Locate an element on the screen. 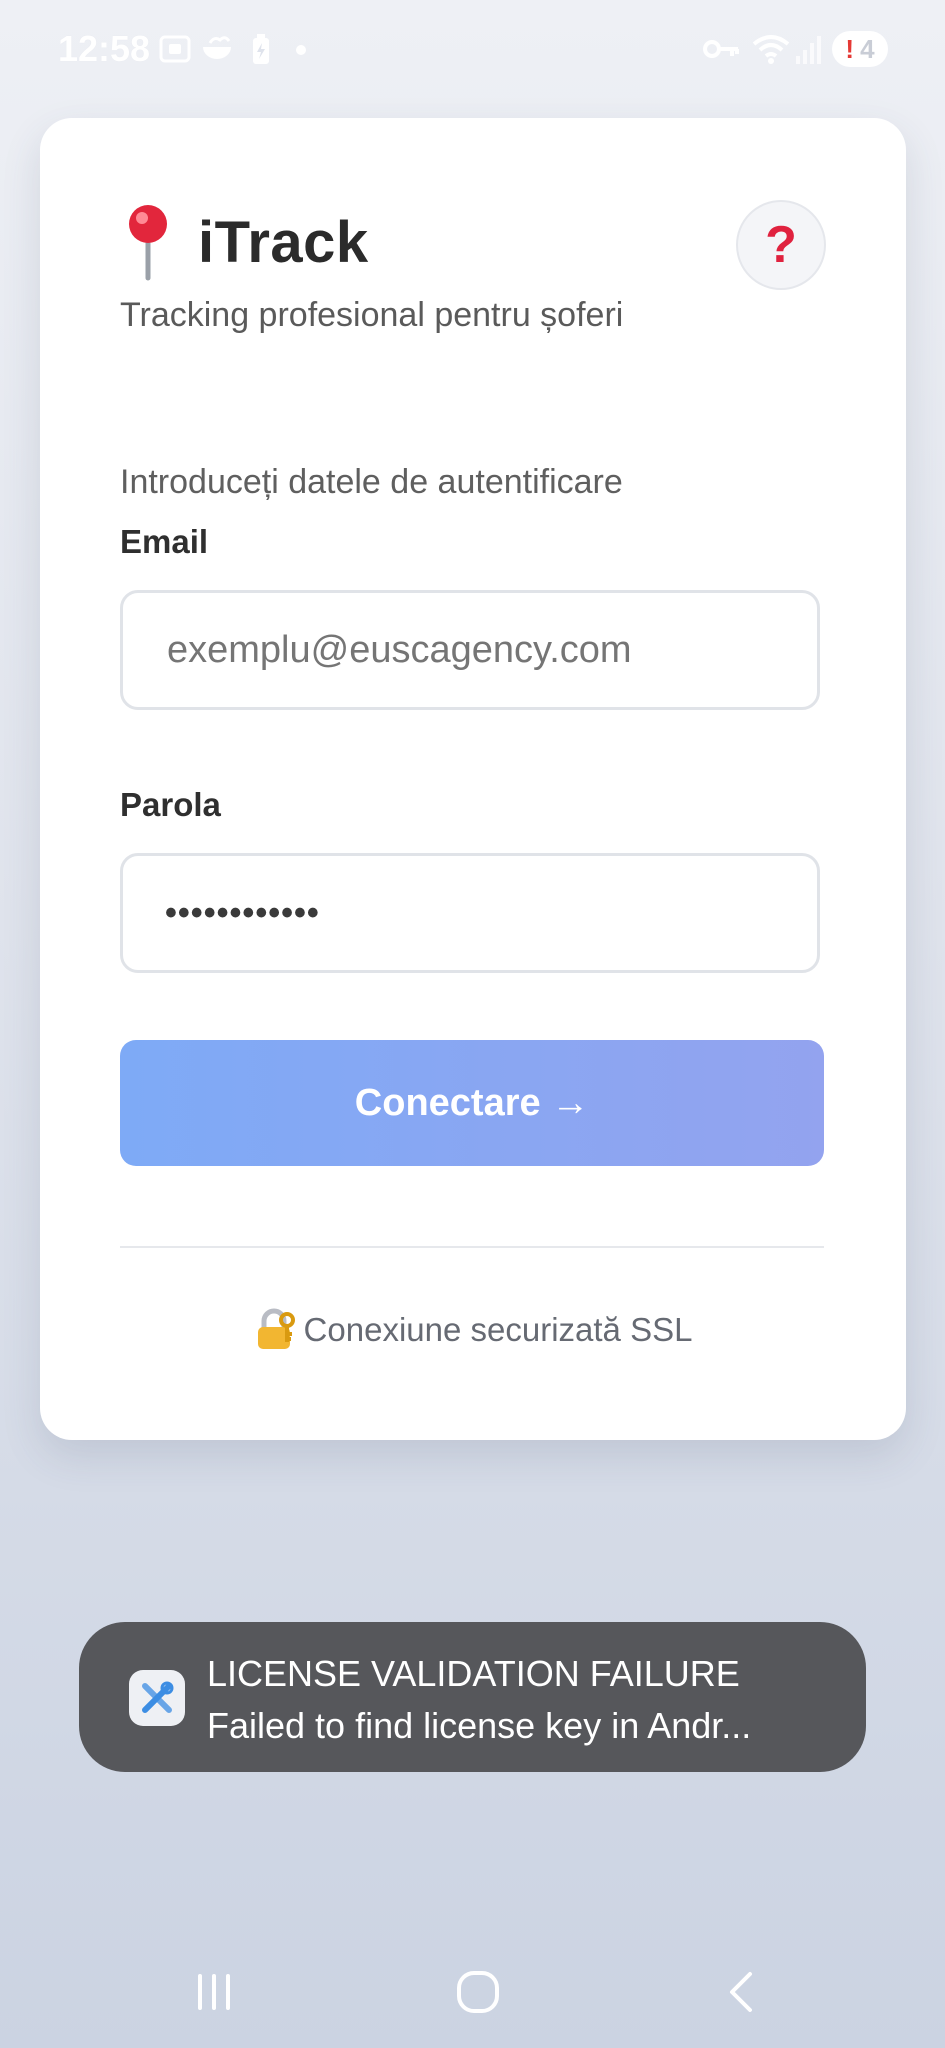  battery-icon is located at coordinates (261, 49).